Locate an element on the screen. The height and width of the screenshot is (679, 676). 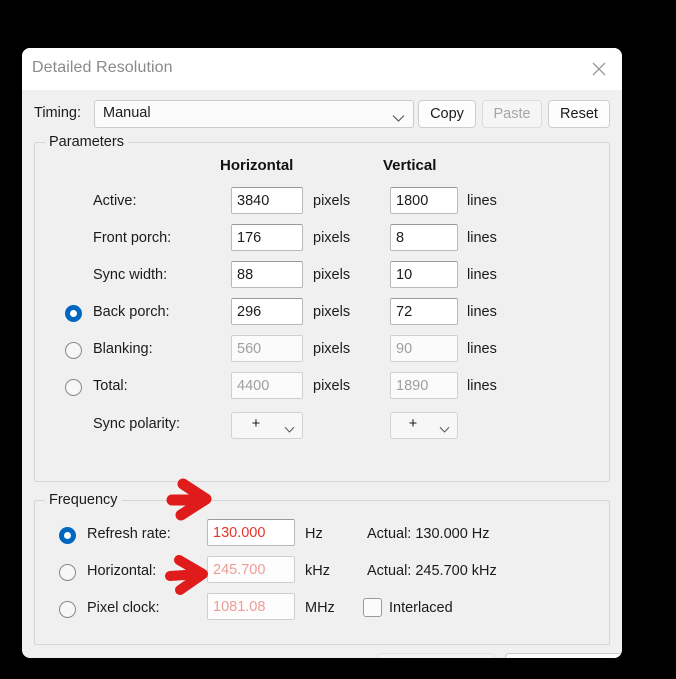
blanking-vertical-input is located at coordinates (424, 348).